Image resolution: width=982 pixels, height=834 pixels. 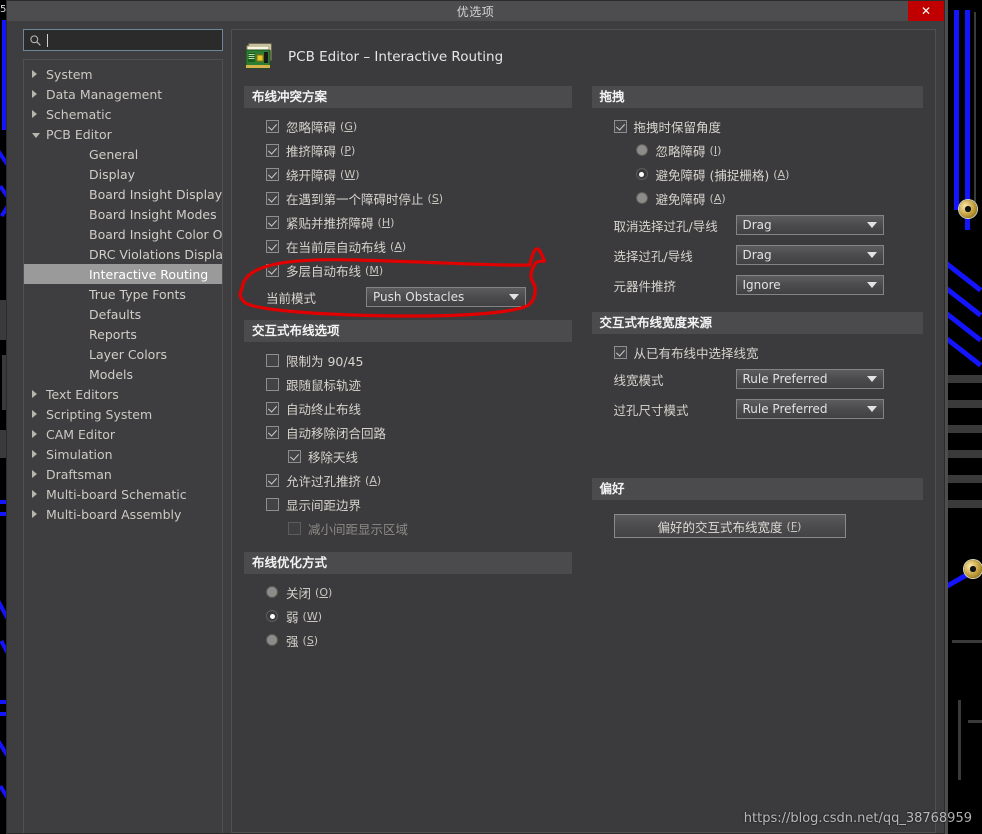 What do you see at coordinates (419, 150) in the screenshot?
I see `routing-conflict-option-1-row: 推挤障碍 (P)` at bounding box center [419, 150].